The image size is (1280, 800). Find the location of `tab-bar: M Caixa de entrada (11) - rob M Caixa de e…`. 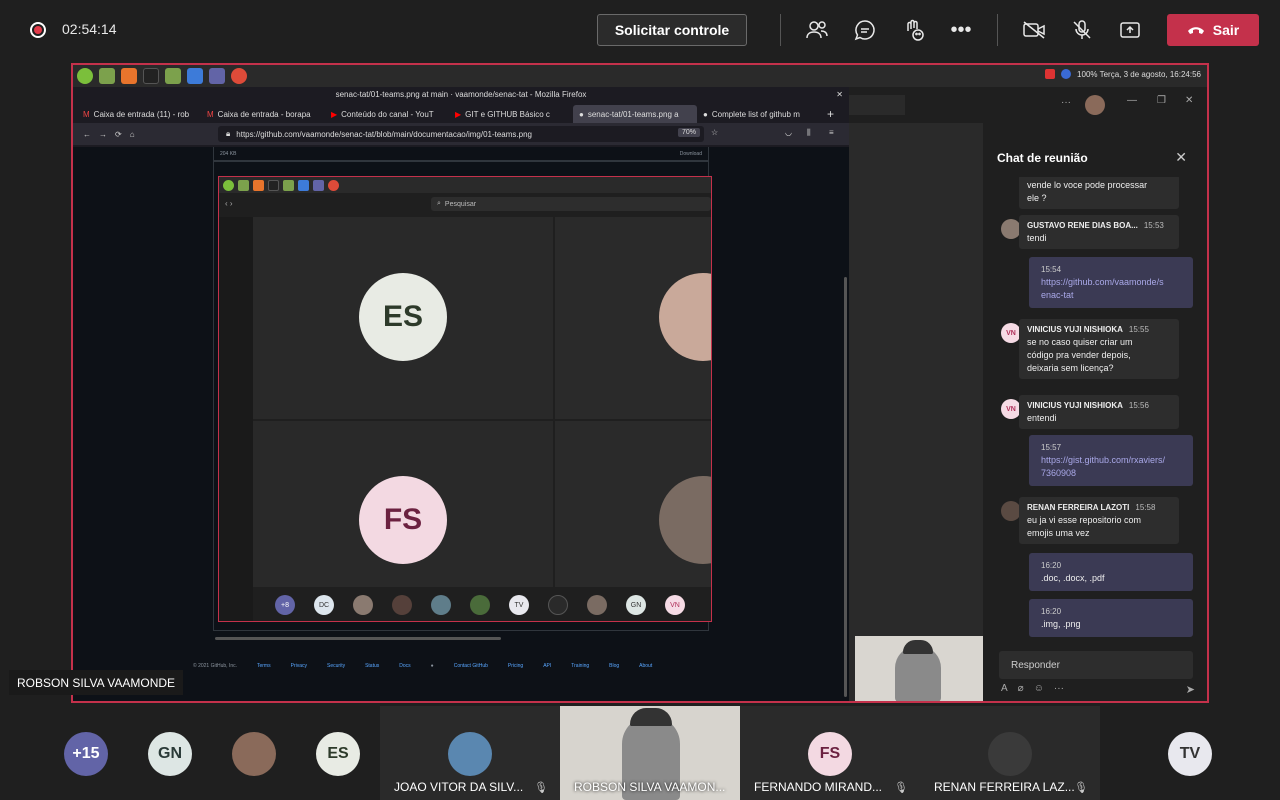

tab-bar: M Caixa de entrada (11) - rob M Caixa de e… is located at coordinates (461, 113).